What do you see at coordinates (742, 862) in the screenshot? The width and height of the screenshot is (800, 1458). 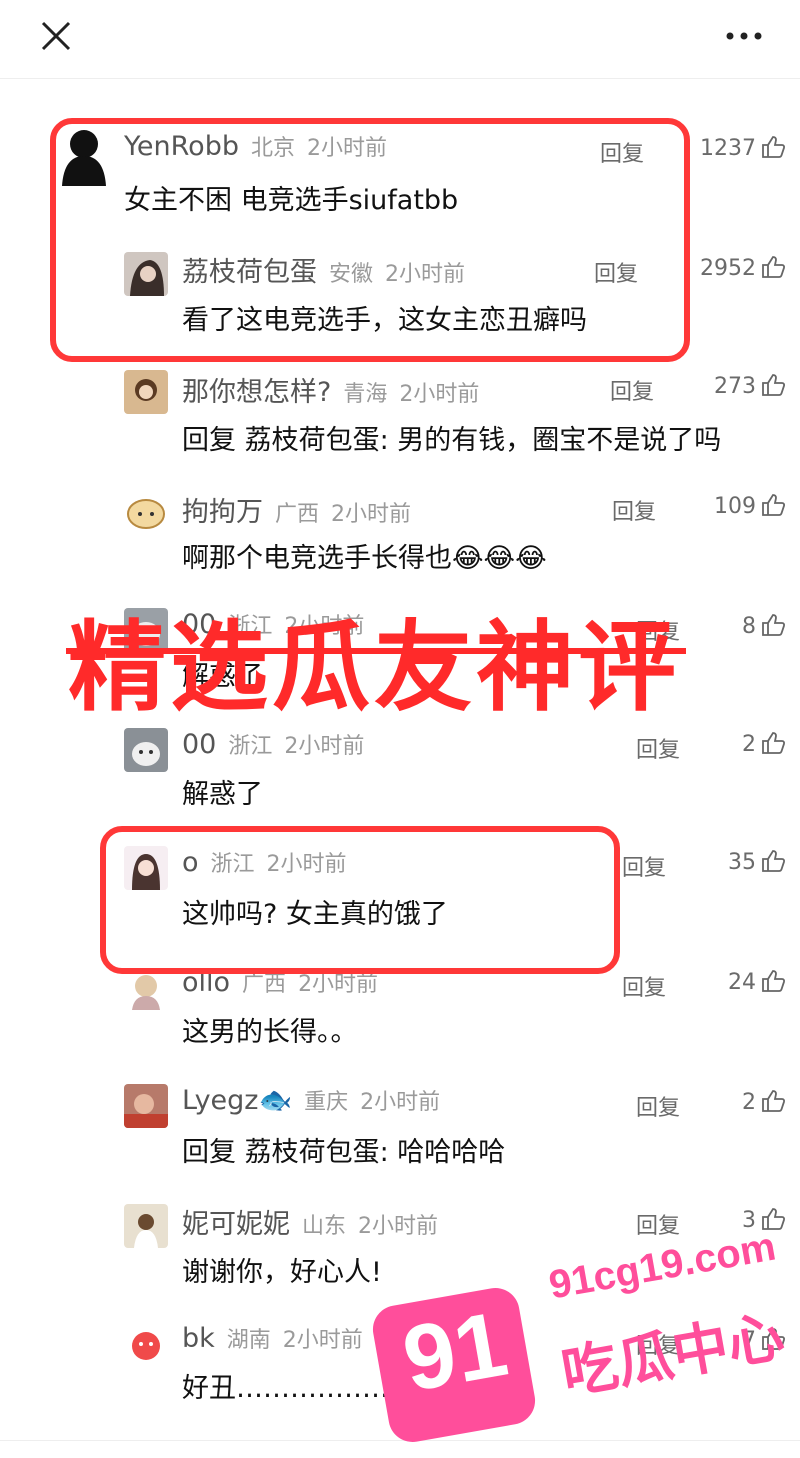 I see `like-count: 35` at bounding box center [742, 862].